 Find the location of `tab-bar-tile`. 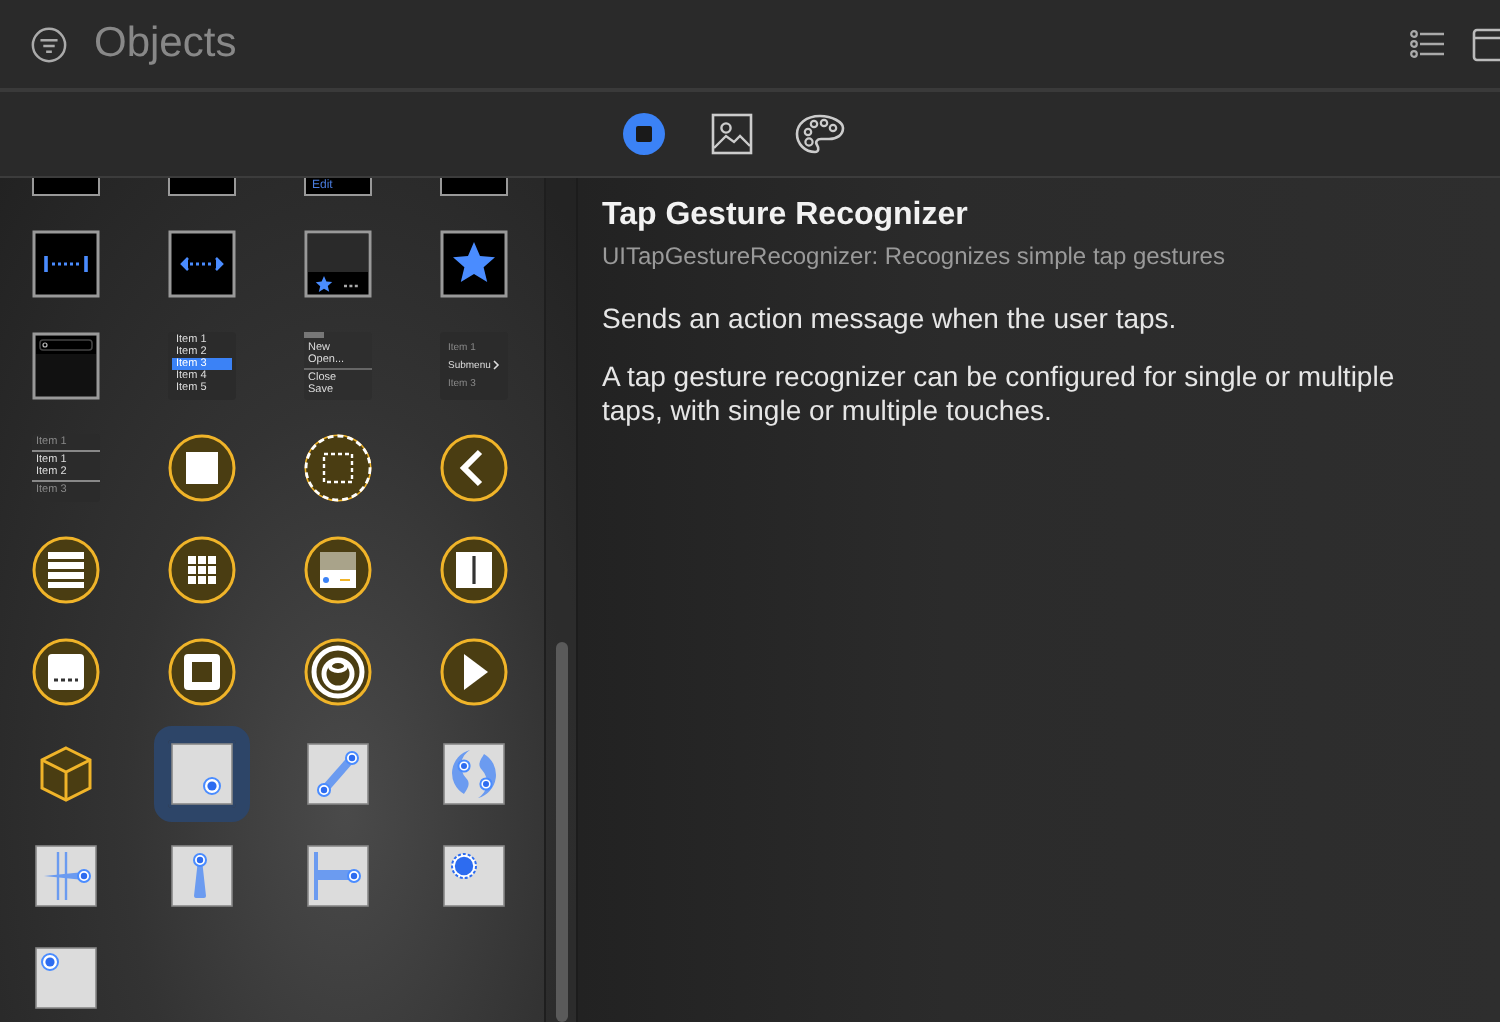

tab-bar-tile is located at coordinates (338, 264).